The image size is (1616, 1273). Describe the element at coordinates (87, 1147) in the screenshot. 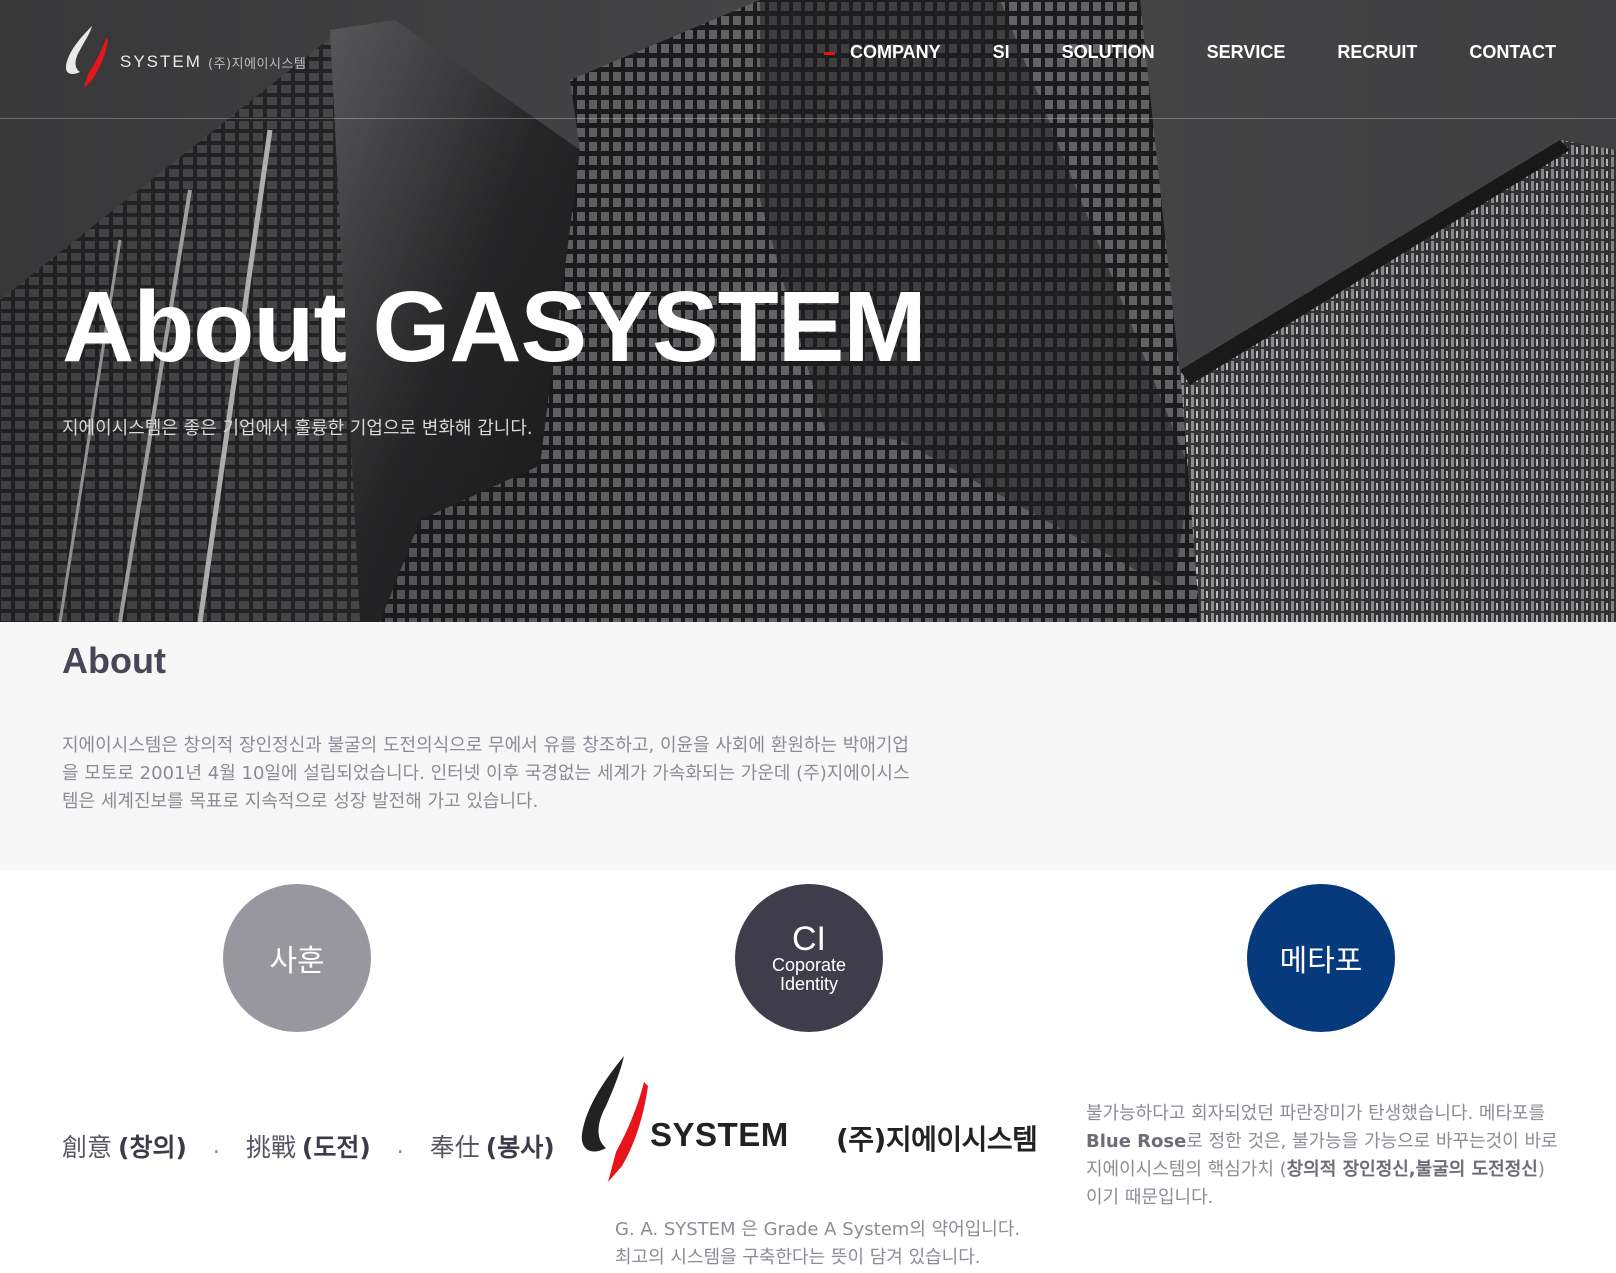

I see `motto-hanja-1: 創意` at that location.